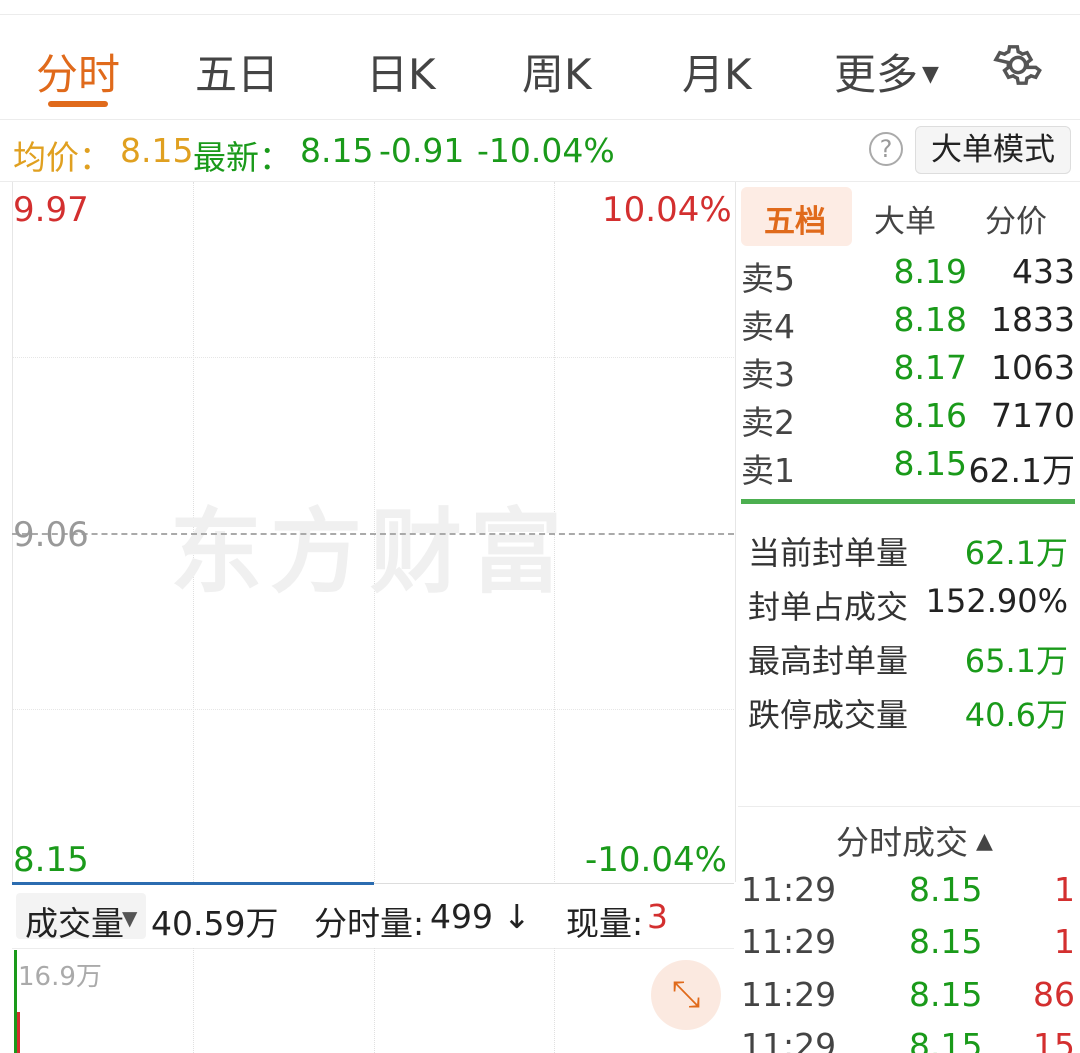 Image resolution: width=1080 pixels, height=1053 pixels. I want to click on trade-row: 11:29 8.15 86, so click(908, 1001).